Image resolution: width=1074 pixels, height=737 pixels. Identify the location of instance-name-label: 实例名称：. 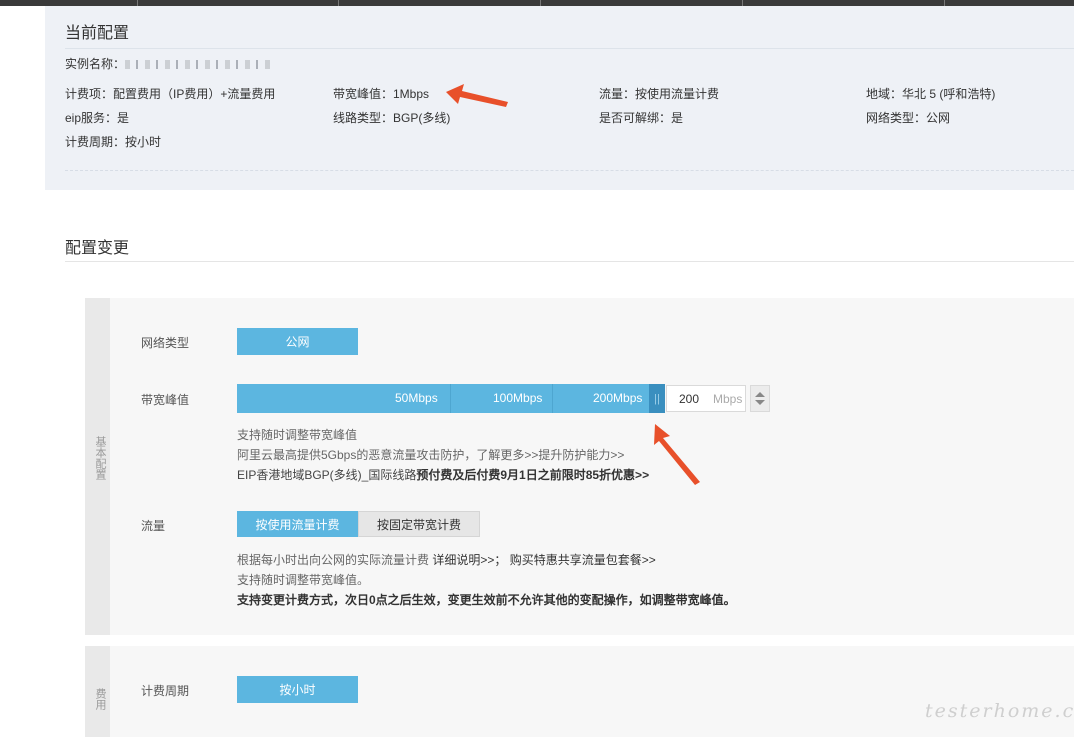
(95, 64).